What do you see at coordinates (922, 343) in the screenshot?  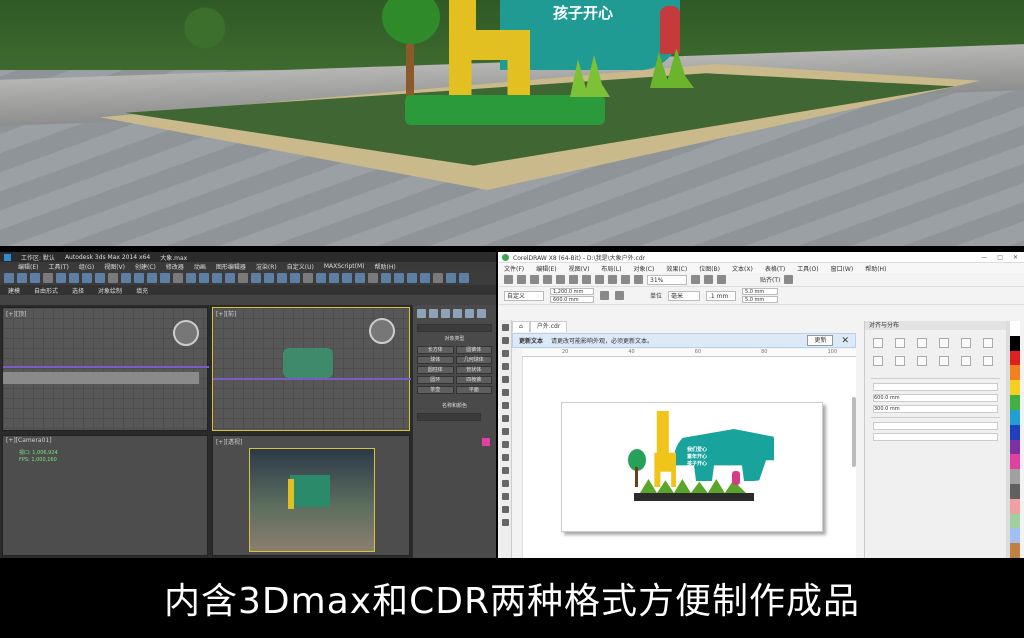 I see `align-right-icon` at bounding box center [922, 343].